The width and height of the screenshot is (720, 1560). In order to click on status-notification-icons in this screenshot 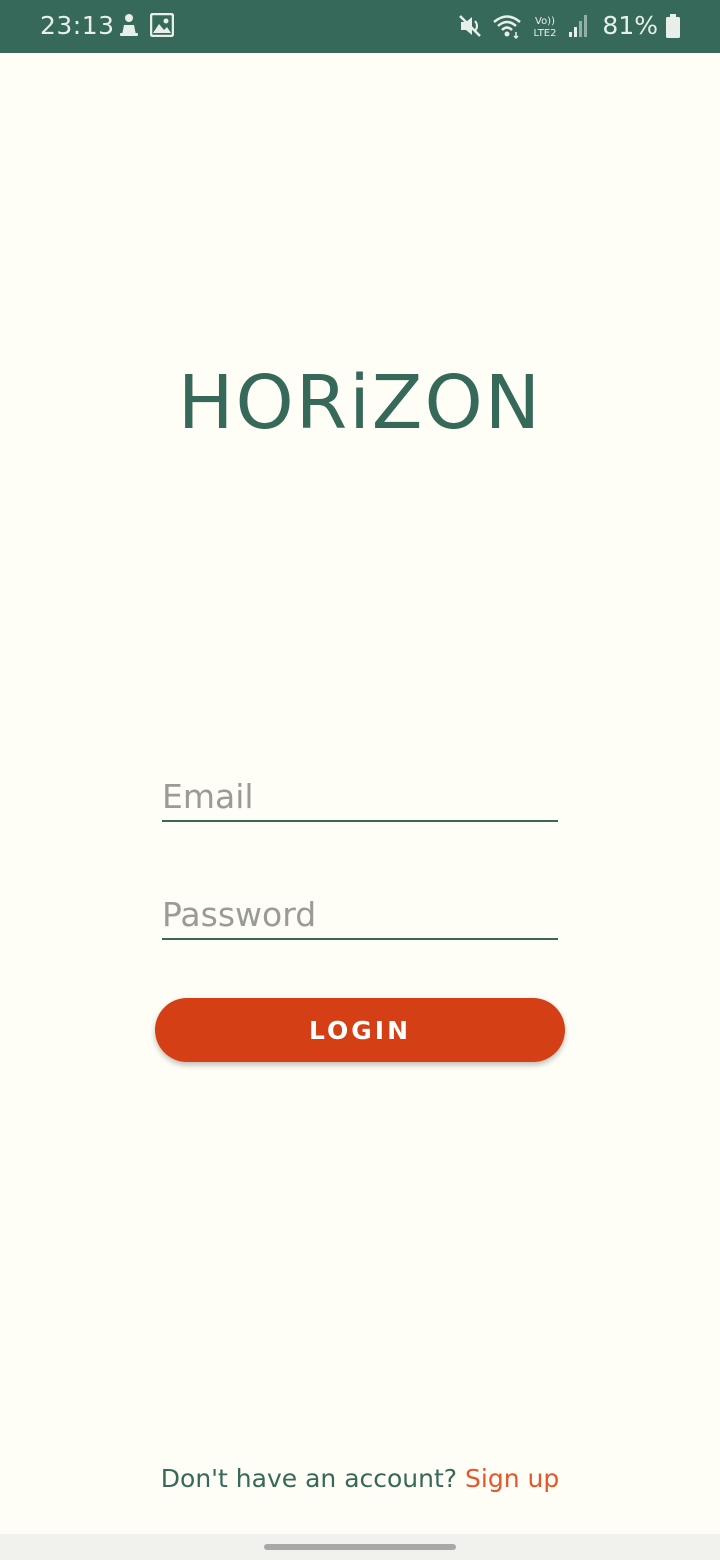, I will do `click(146, 25)`.